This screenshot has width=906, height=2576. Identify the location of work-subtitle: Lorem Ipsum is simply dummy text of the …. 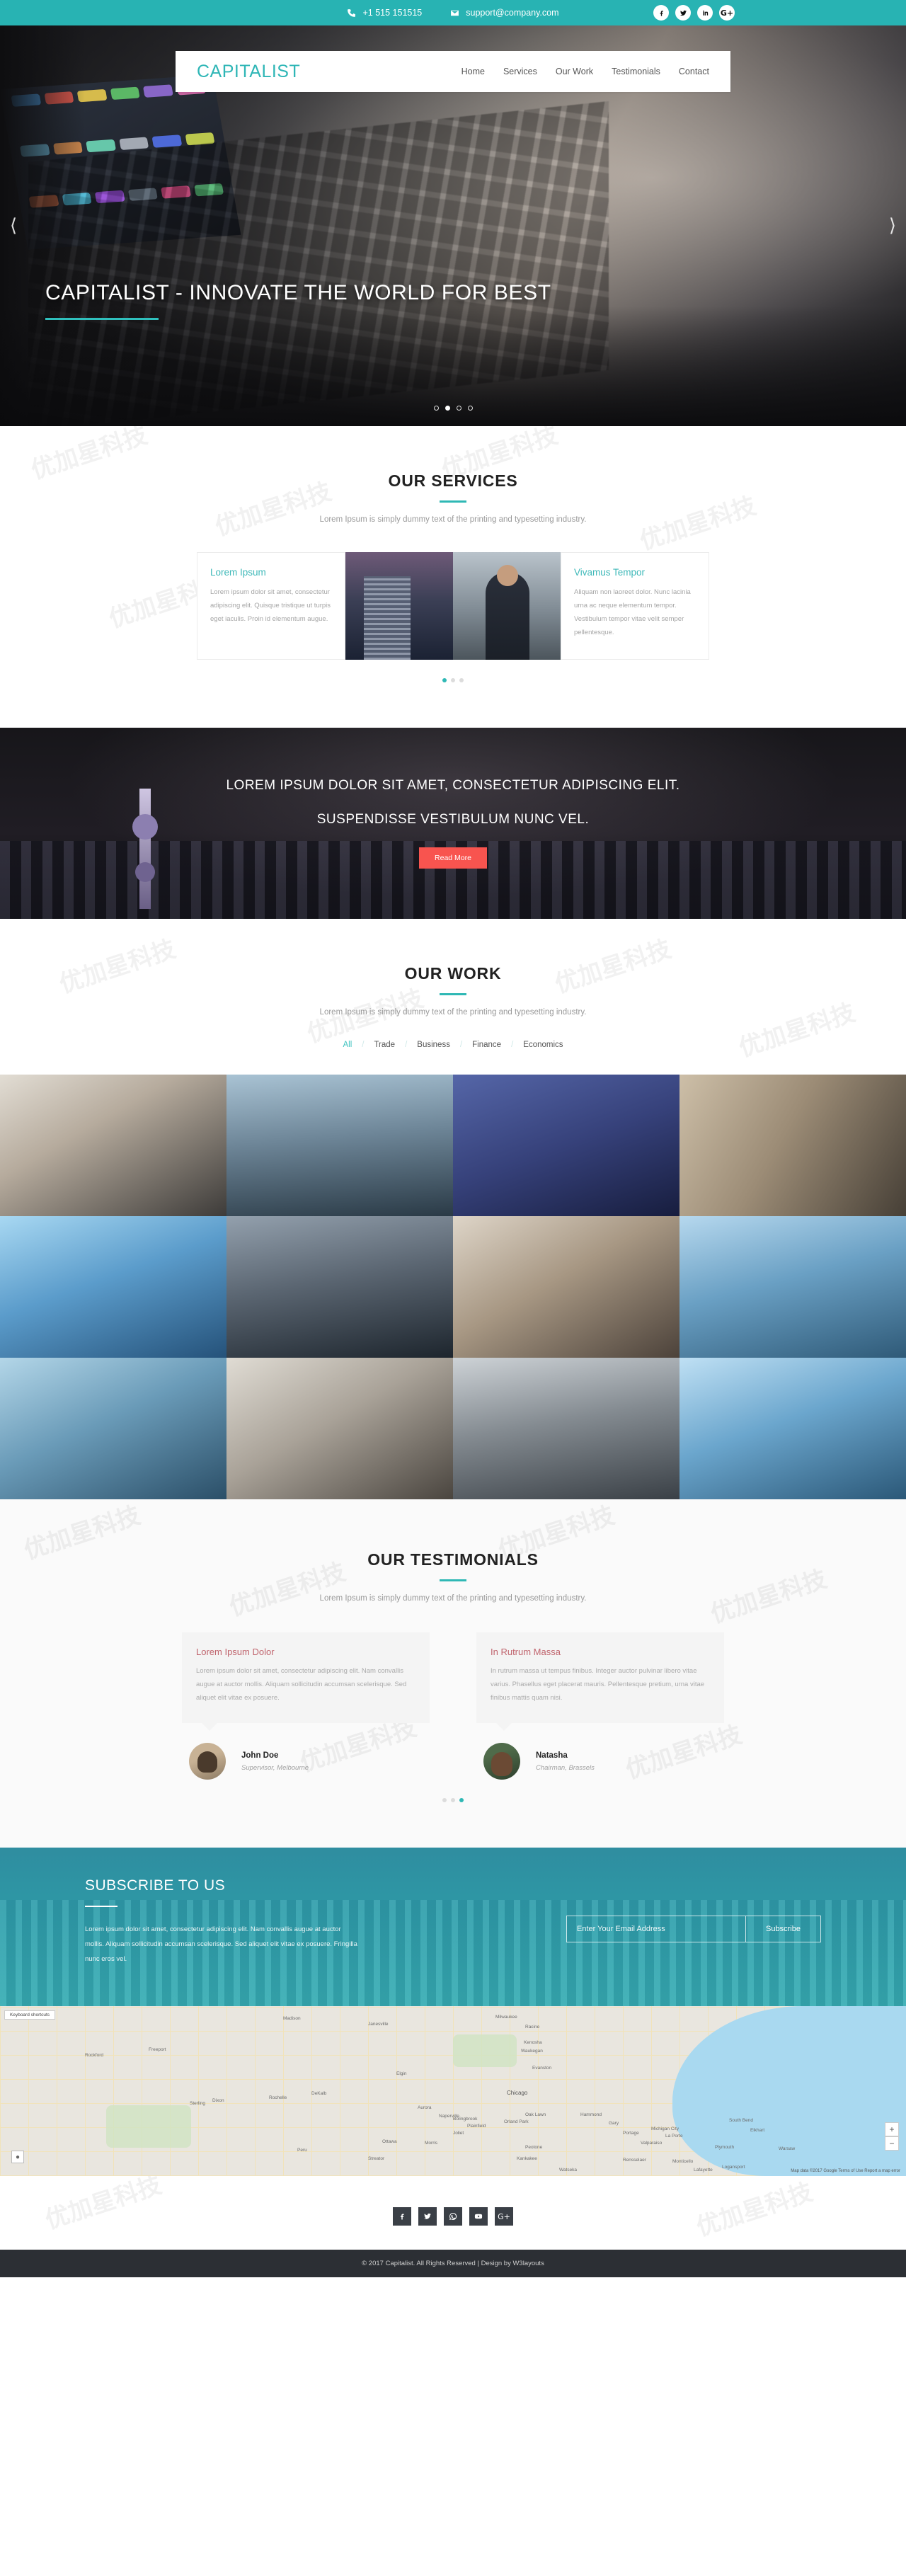
(453, 1012).